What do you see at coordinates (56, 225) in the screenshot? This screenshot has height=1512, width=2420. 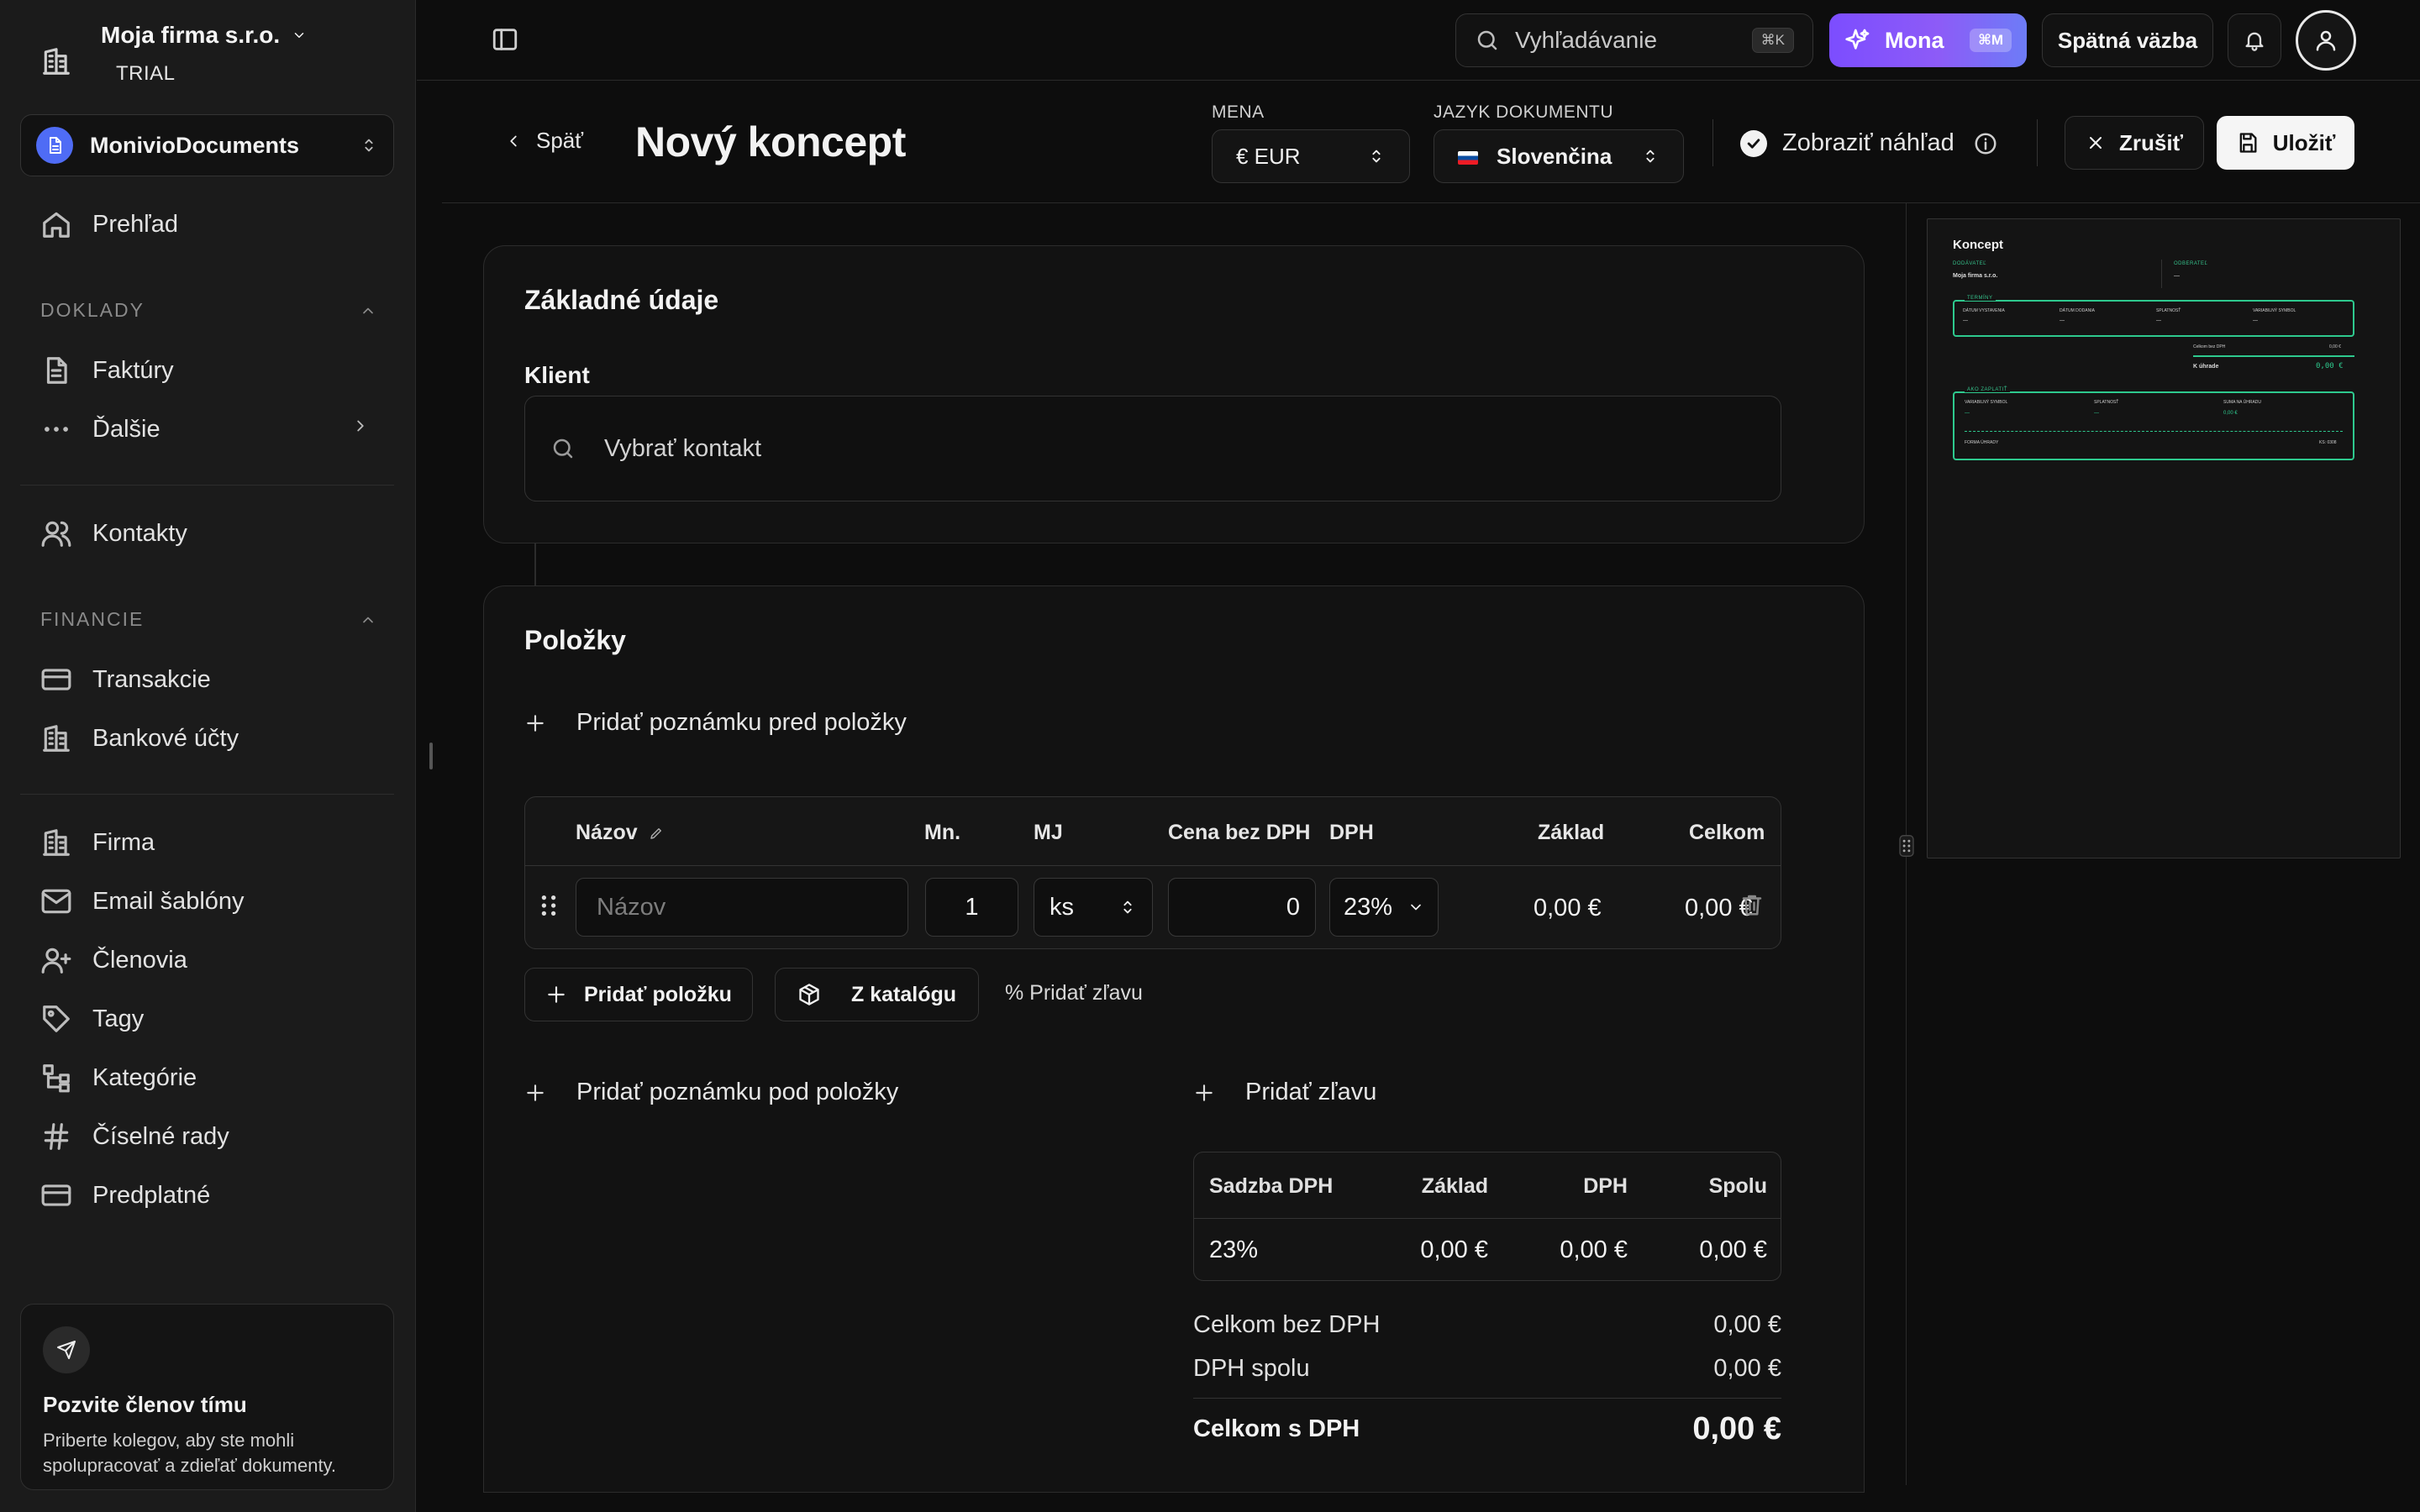 I see `home-icon` at bounding box center [56, 225].